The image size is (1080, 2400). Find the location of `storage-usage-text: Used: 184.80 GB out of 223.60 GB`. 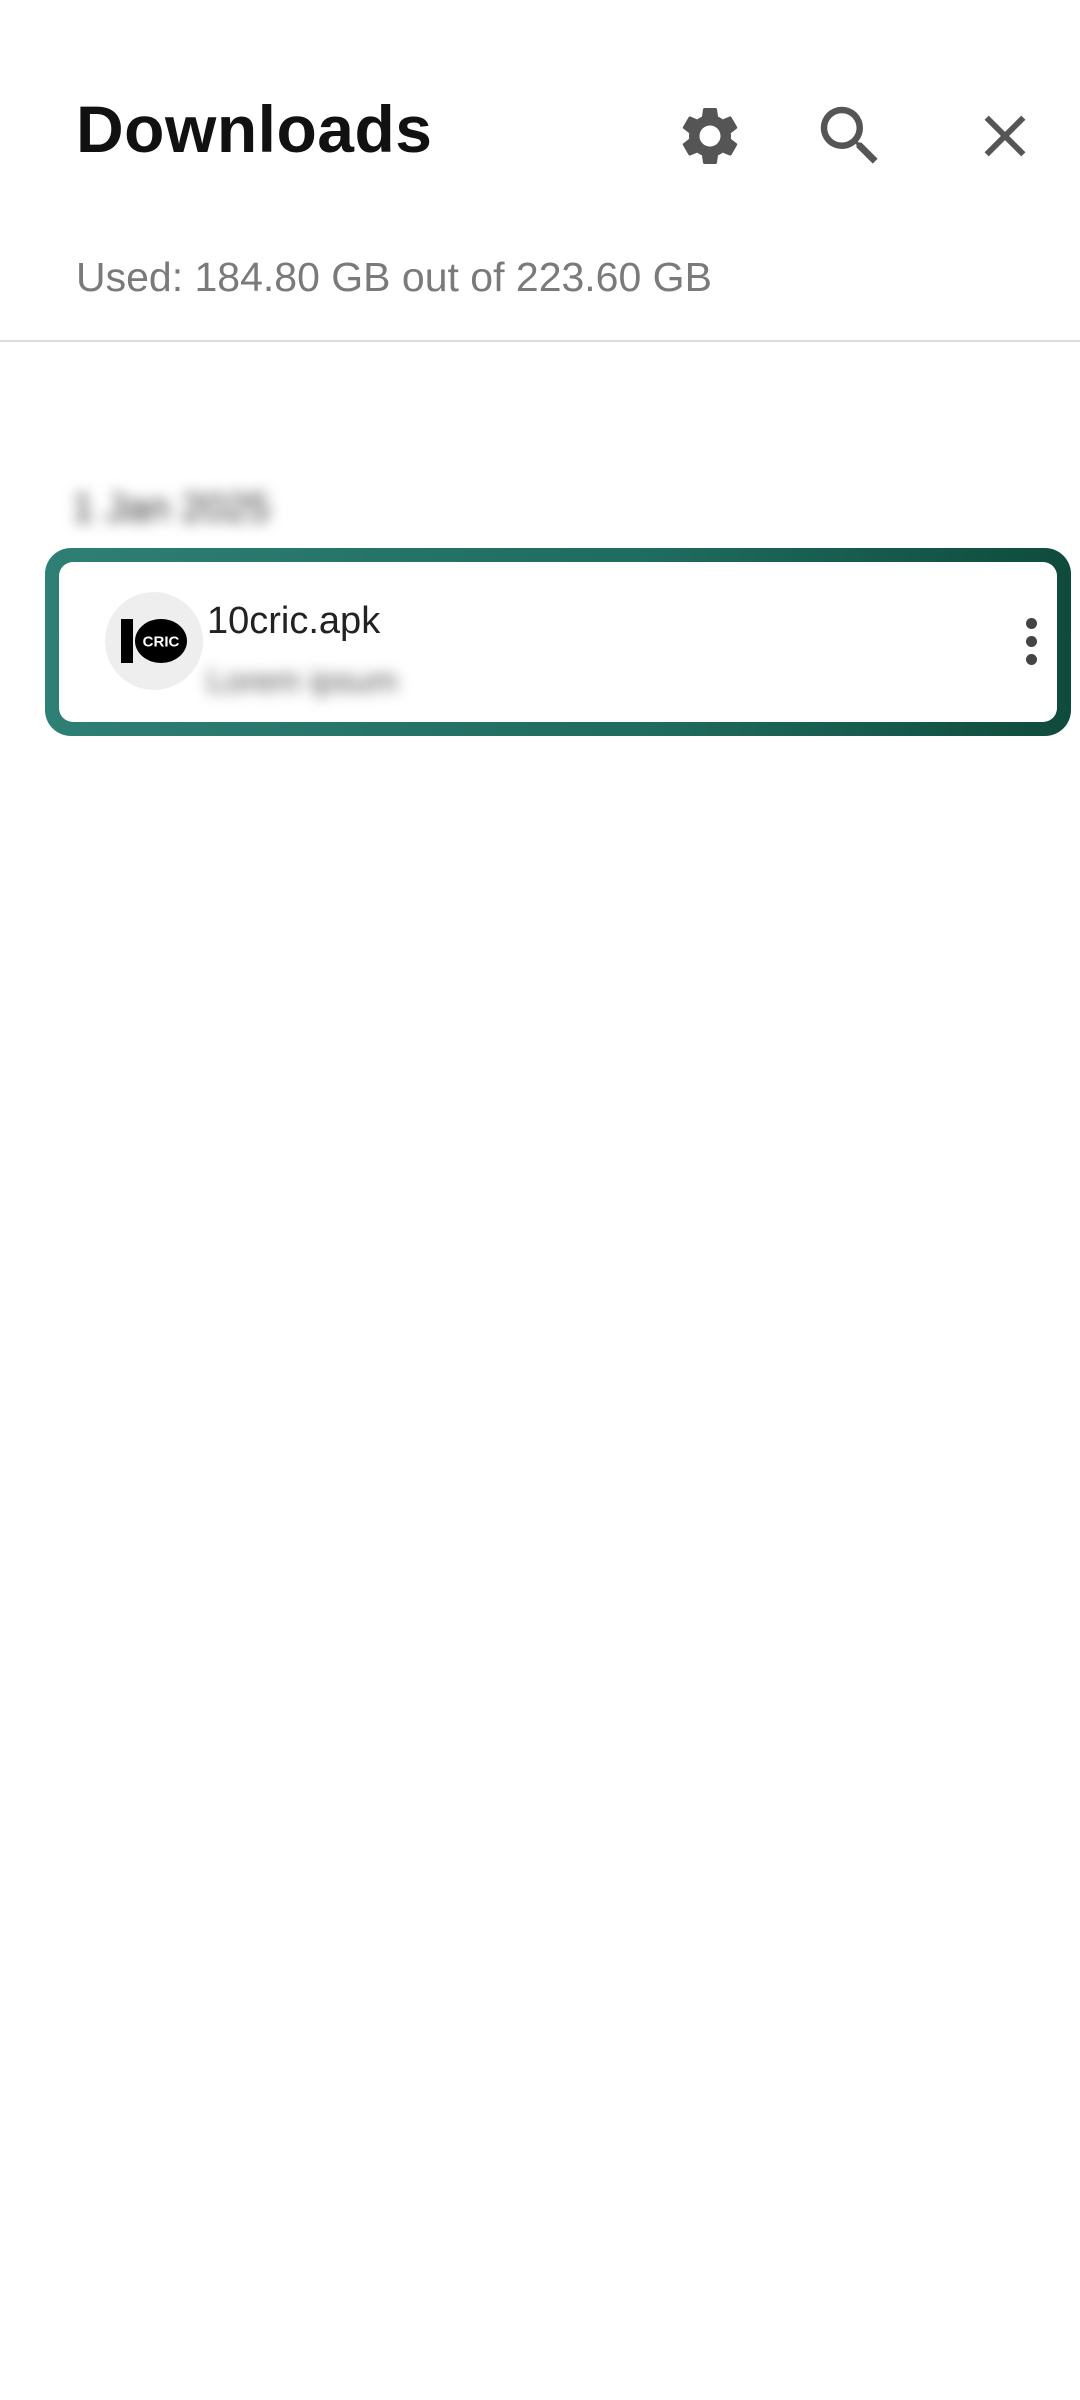

storage-usage-text: Used: 184.80 GB out of 223.60 GB is located at coordinates (394, 277).